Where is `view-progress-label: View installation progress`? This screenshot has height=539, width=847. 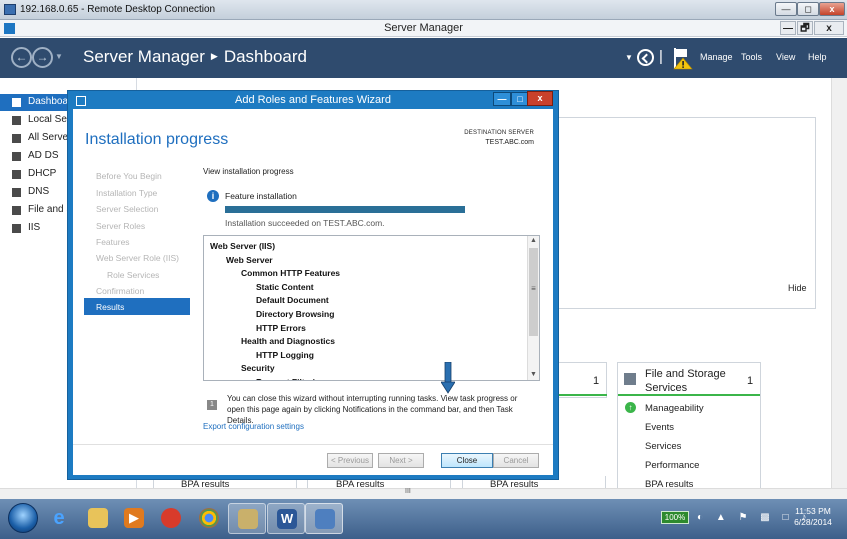 view-progress-label: View installation progress is located at coordinates (248, 171).